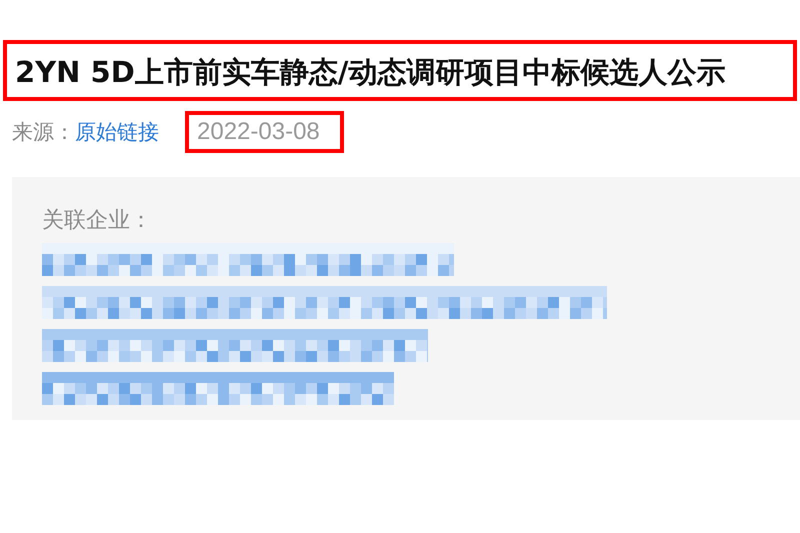 The height and width of the screenshot is (533, 800). I want to click on publish-date: 2022-03-08, so click(264, 132).